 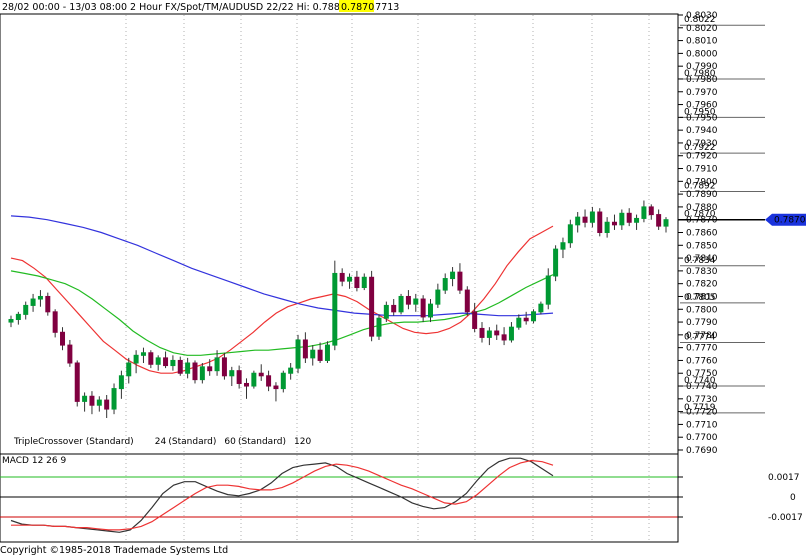 What do you see at coordinates (702, 425) in the screenshot?
I see `price-tick-label: 0.7710` at bounding box center [702, 425].